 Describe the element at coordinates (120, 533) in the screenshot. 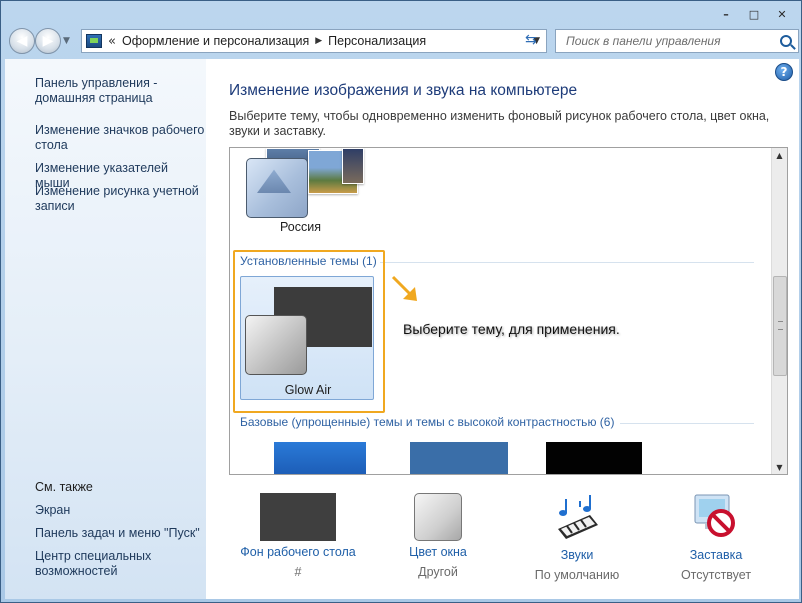

I see `sidebar-link-taskbar: Панель задач и меню "Пуск"` at that location.